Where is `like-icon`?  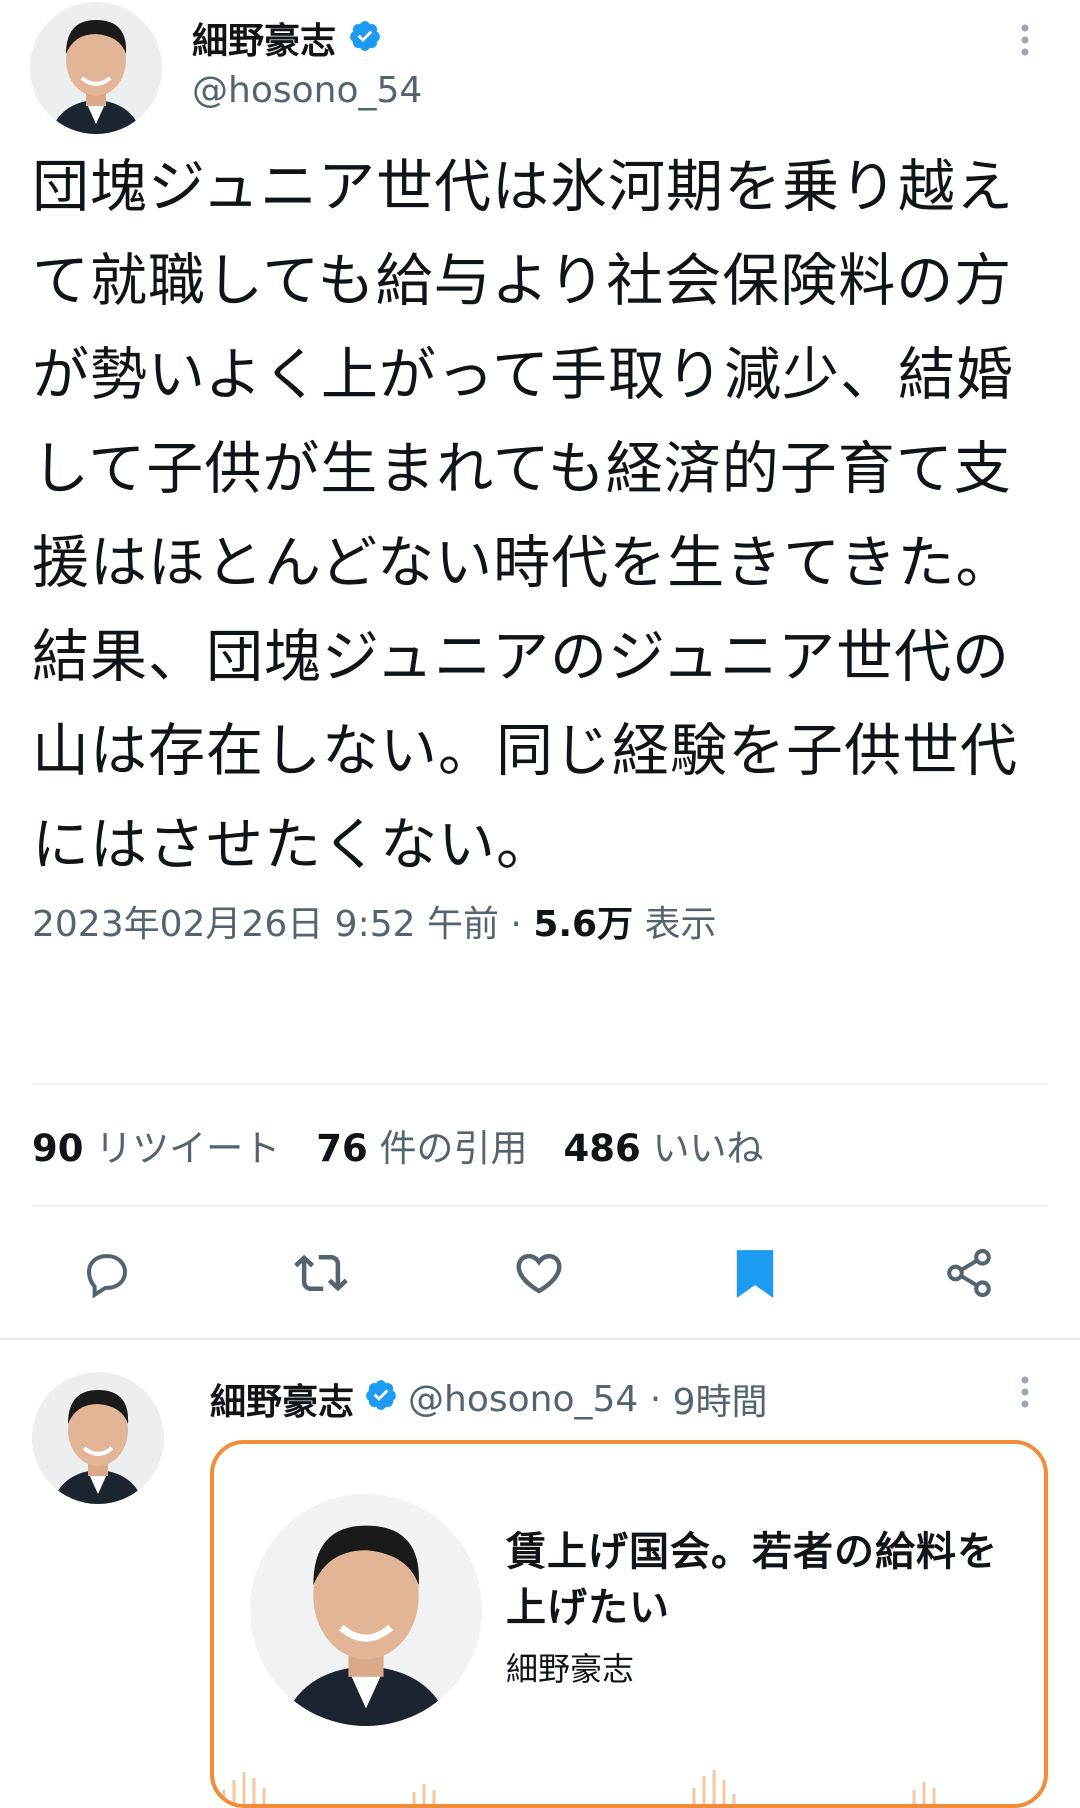 like-icon is located at coordinates (539, 1273).